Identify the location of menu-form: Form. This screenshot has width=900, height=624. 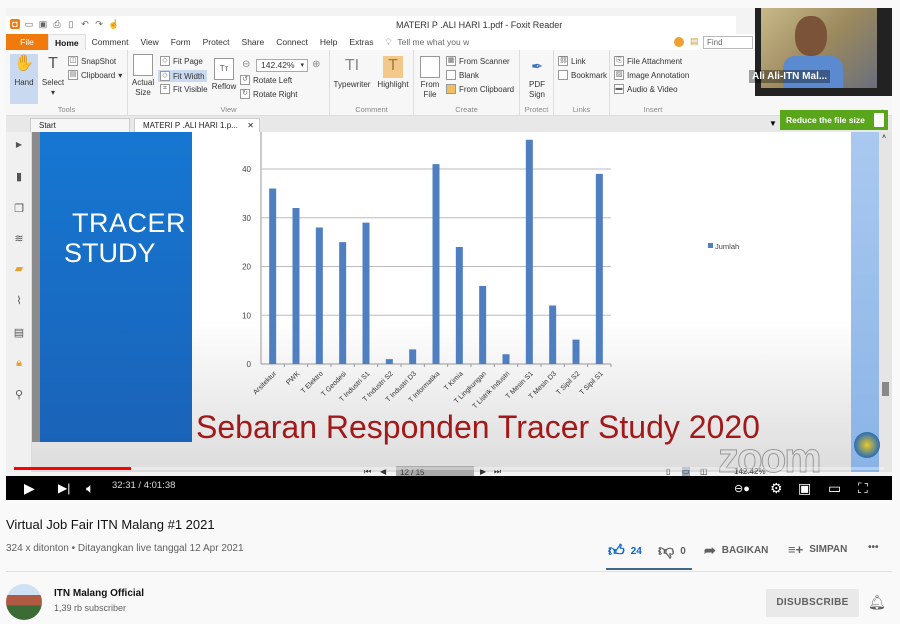
(181, 42).